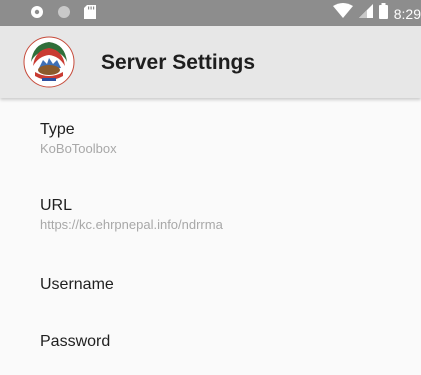 Image resolution: width=421 pixels, height=375 pixels. I want to click on preference-title: URL, so click(56, 205).